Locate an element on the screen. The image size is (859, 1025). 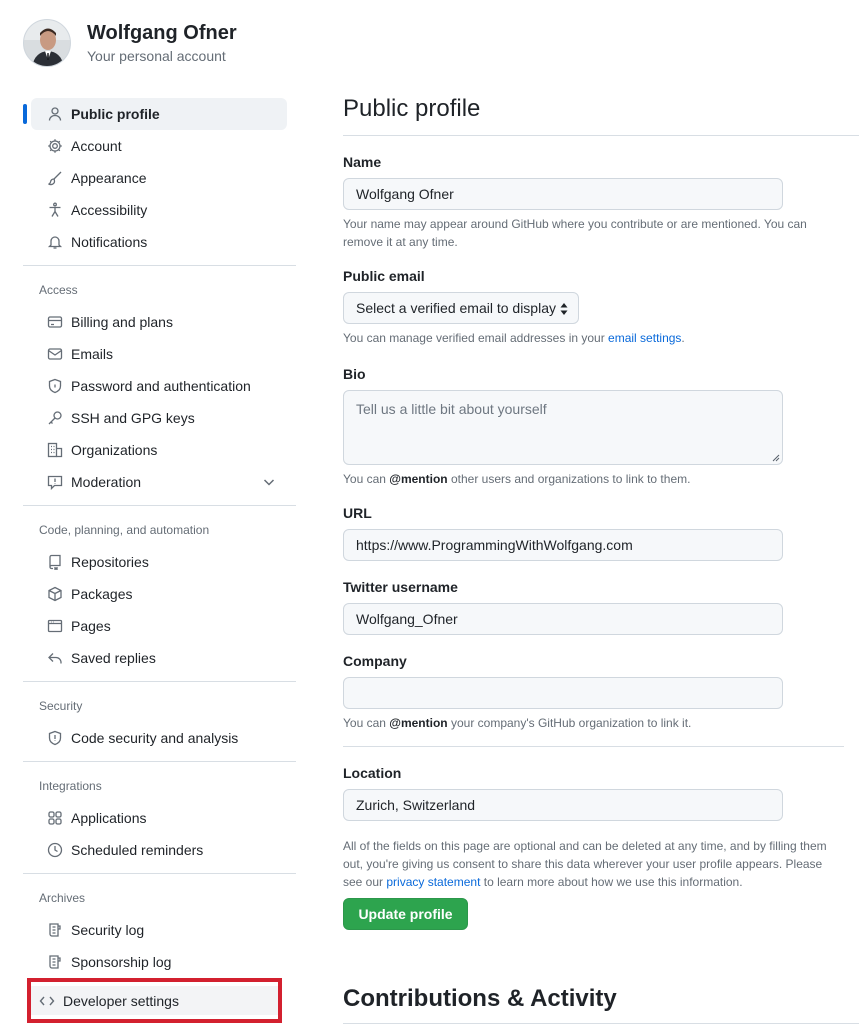
location-field: Zurich, Switzerland is located at coordinates (563, 805).